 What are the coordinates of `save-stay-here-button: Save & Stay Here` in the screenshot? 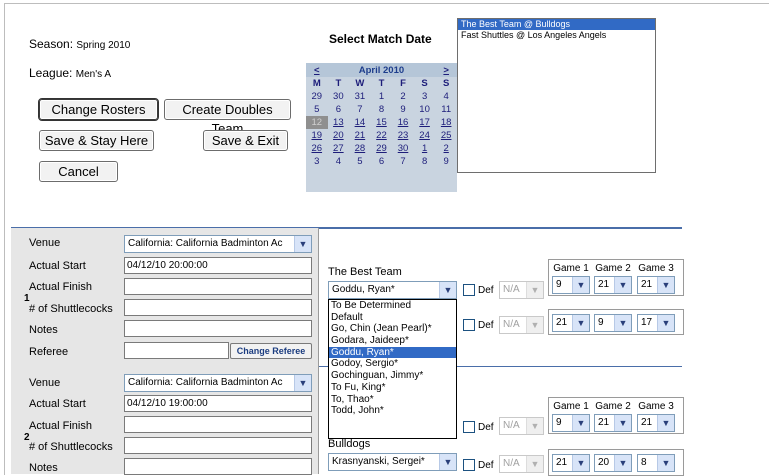 It's located at (96, 140).